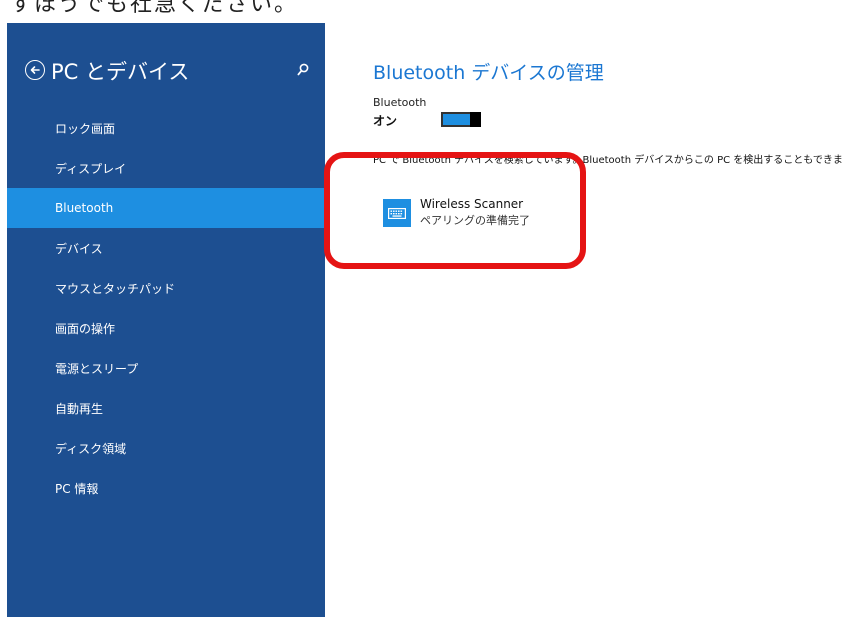 This screenshot has height=617, width=842. What do you see at coordinates (472, 204) in the screenshot?
I see `device-name: Wireless Scanner` at bounding box center [472, 204].